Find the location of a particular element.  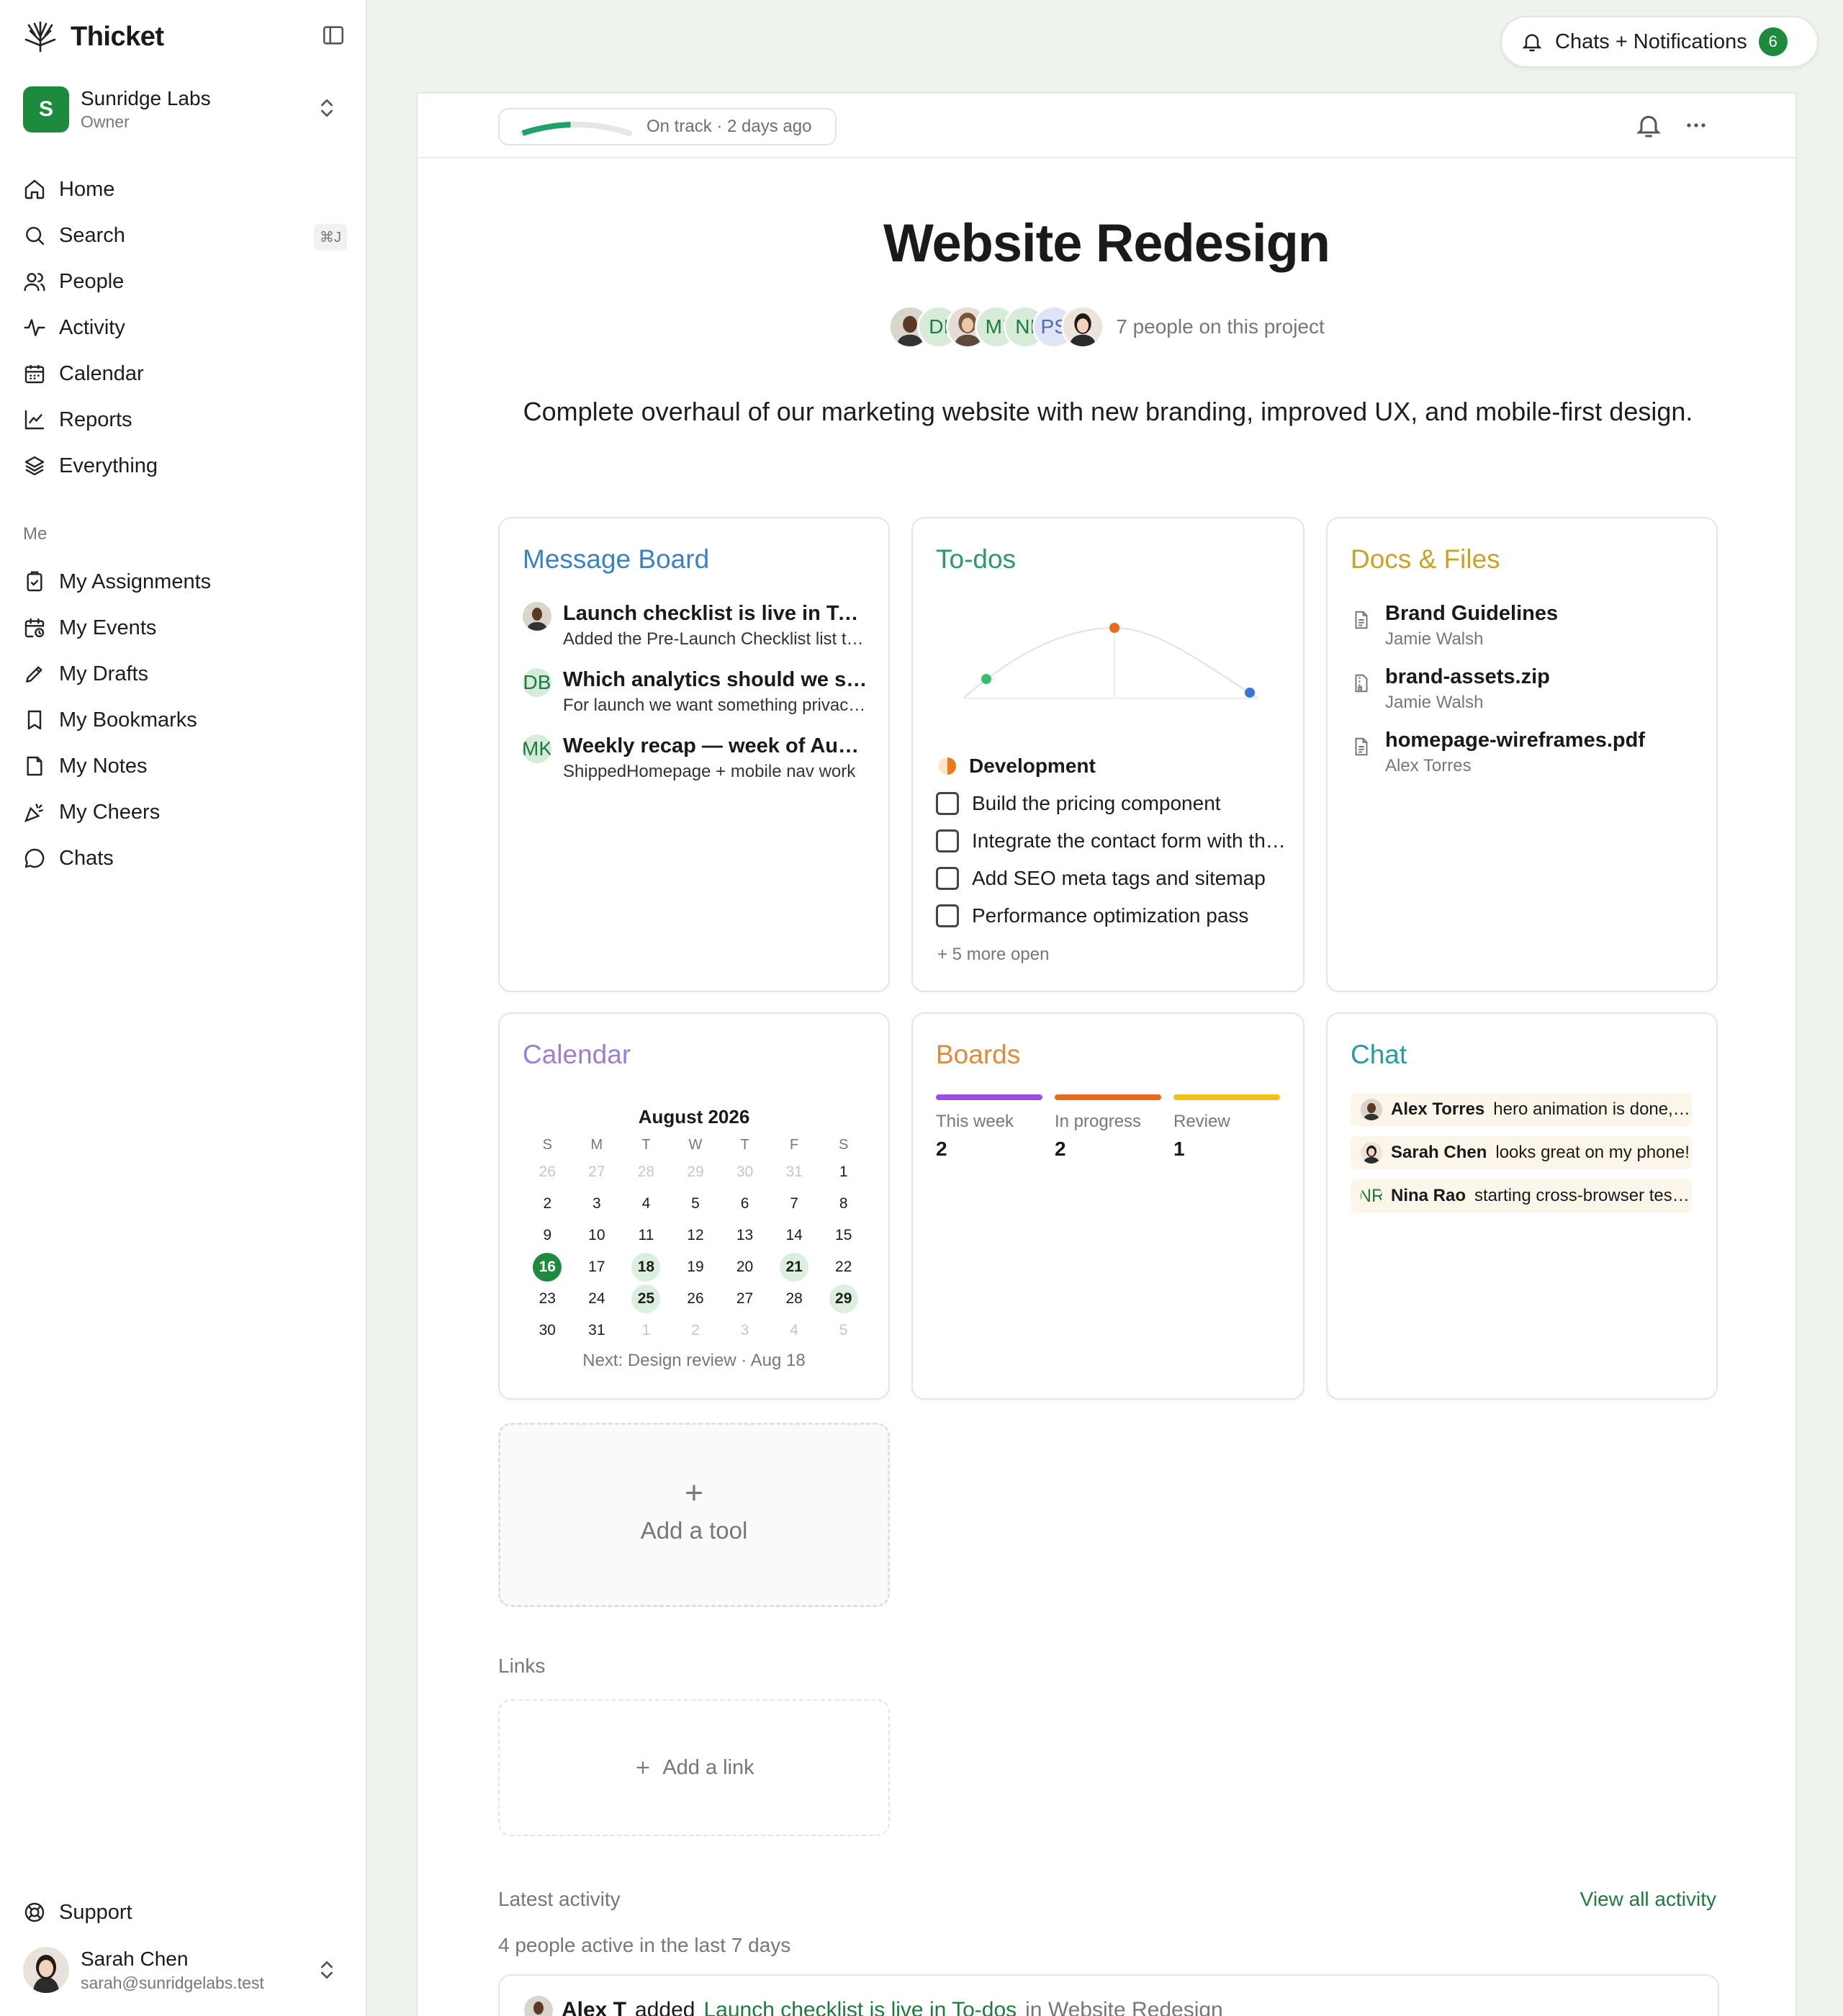

calendar-day-today: 16 is located at coordinates (547, 1267).